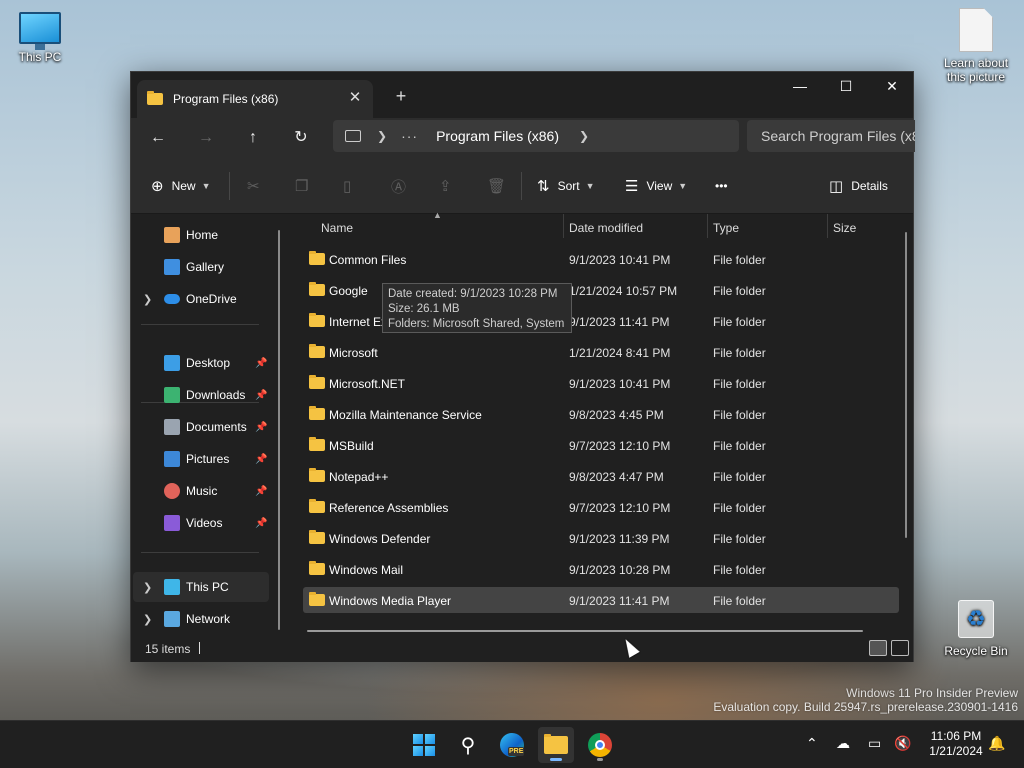 The width and height of the screenshot is (1024, 768). What do you see at coordinates (201, 587) in the screenshot?
I see `sidebar-item-this-pc: ❯ This PC` at bounding box center [201, 587].